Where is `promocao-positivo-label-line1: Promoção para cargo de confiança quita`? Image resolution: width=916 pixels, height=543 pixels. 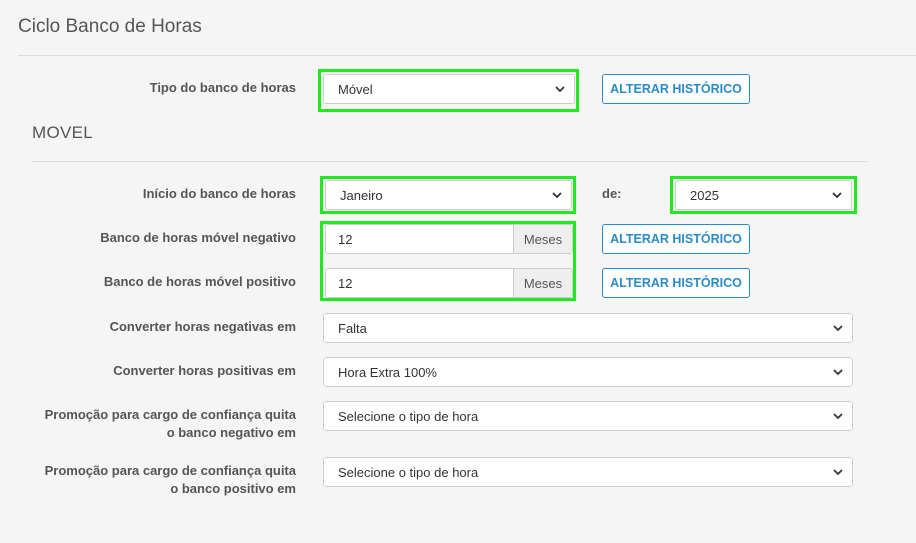 promocao-positivo-label-line1: Promoção para cargo de confiança quita is located at coordinates (170, 470).